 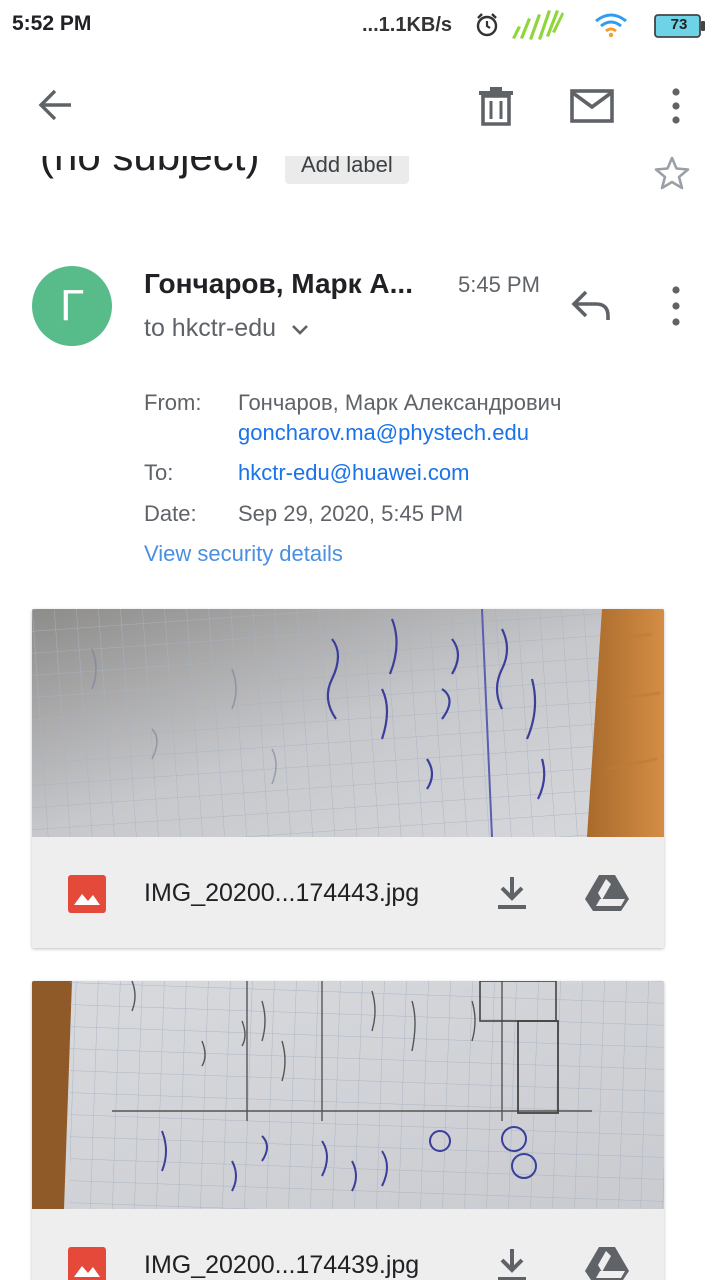 I want to click on signal-icon, so click(x=538, y=25).